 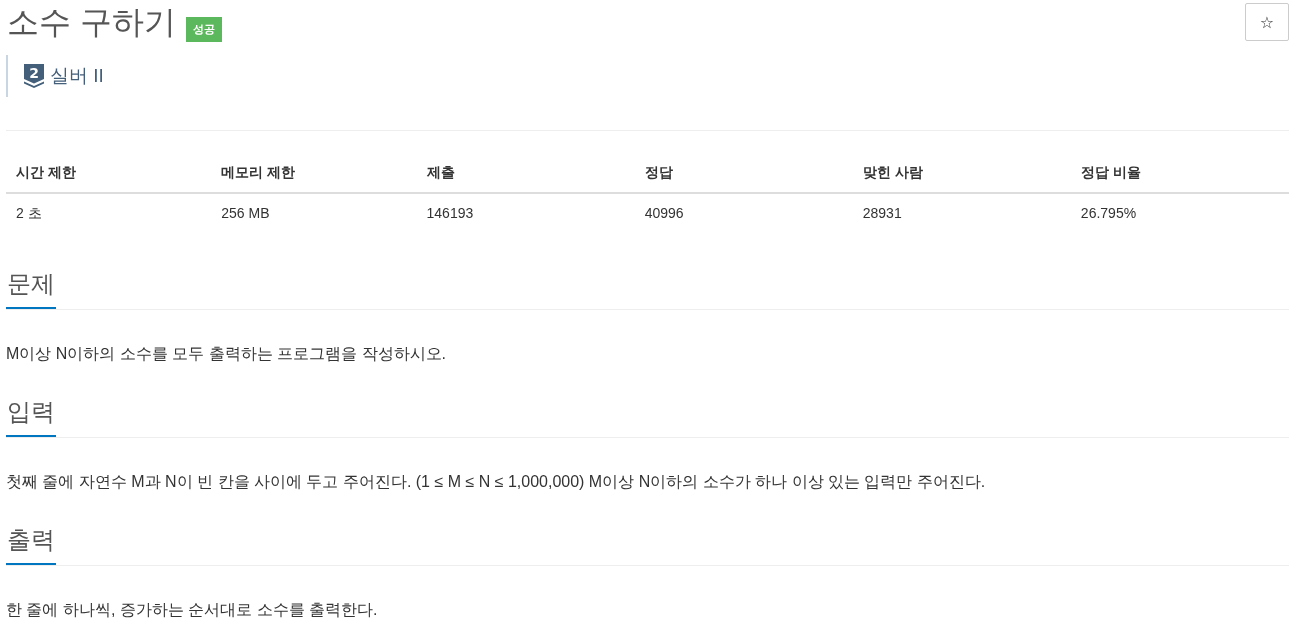 I want to click on column-header: 맞힌 사람, so click(x=961, y=172).